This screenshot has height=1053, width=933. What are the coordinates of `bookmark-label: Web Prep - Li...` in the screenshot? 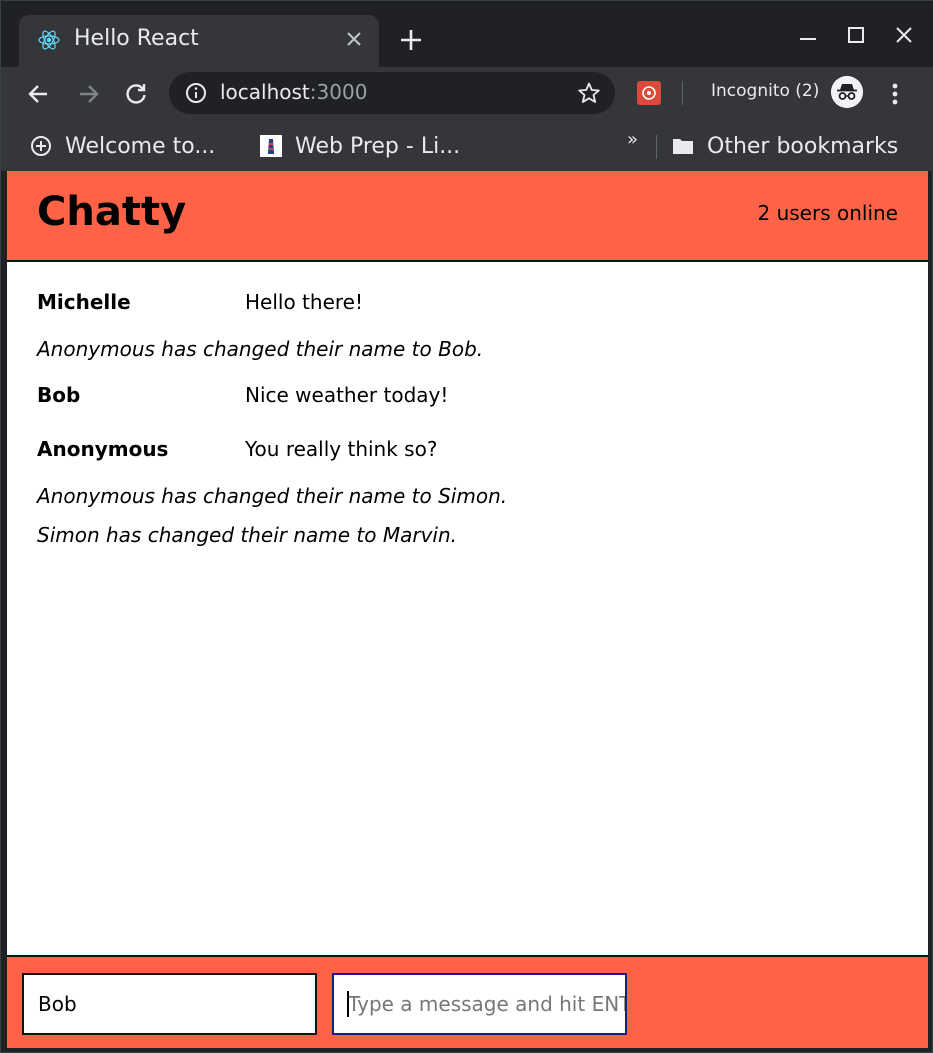 It's located at (378, 146).